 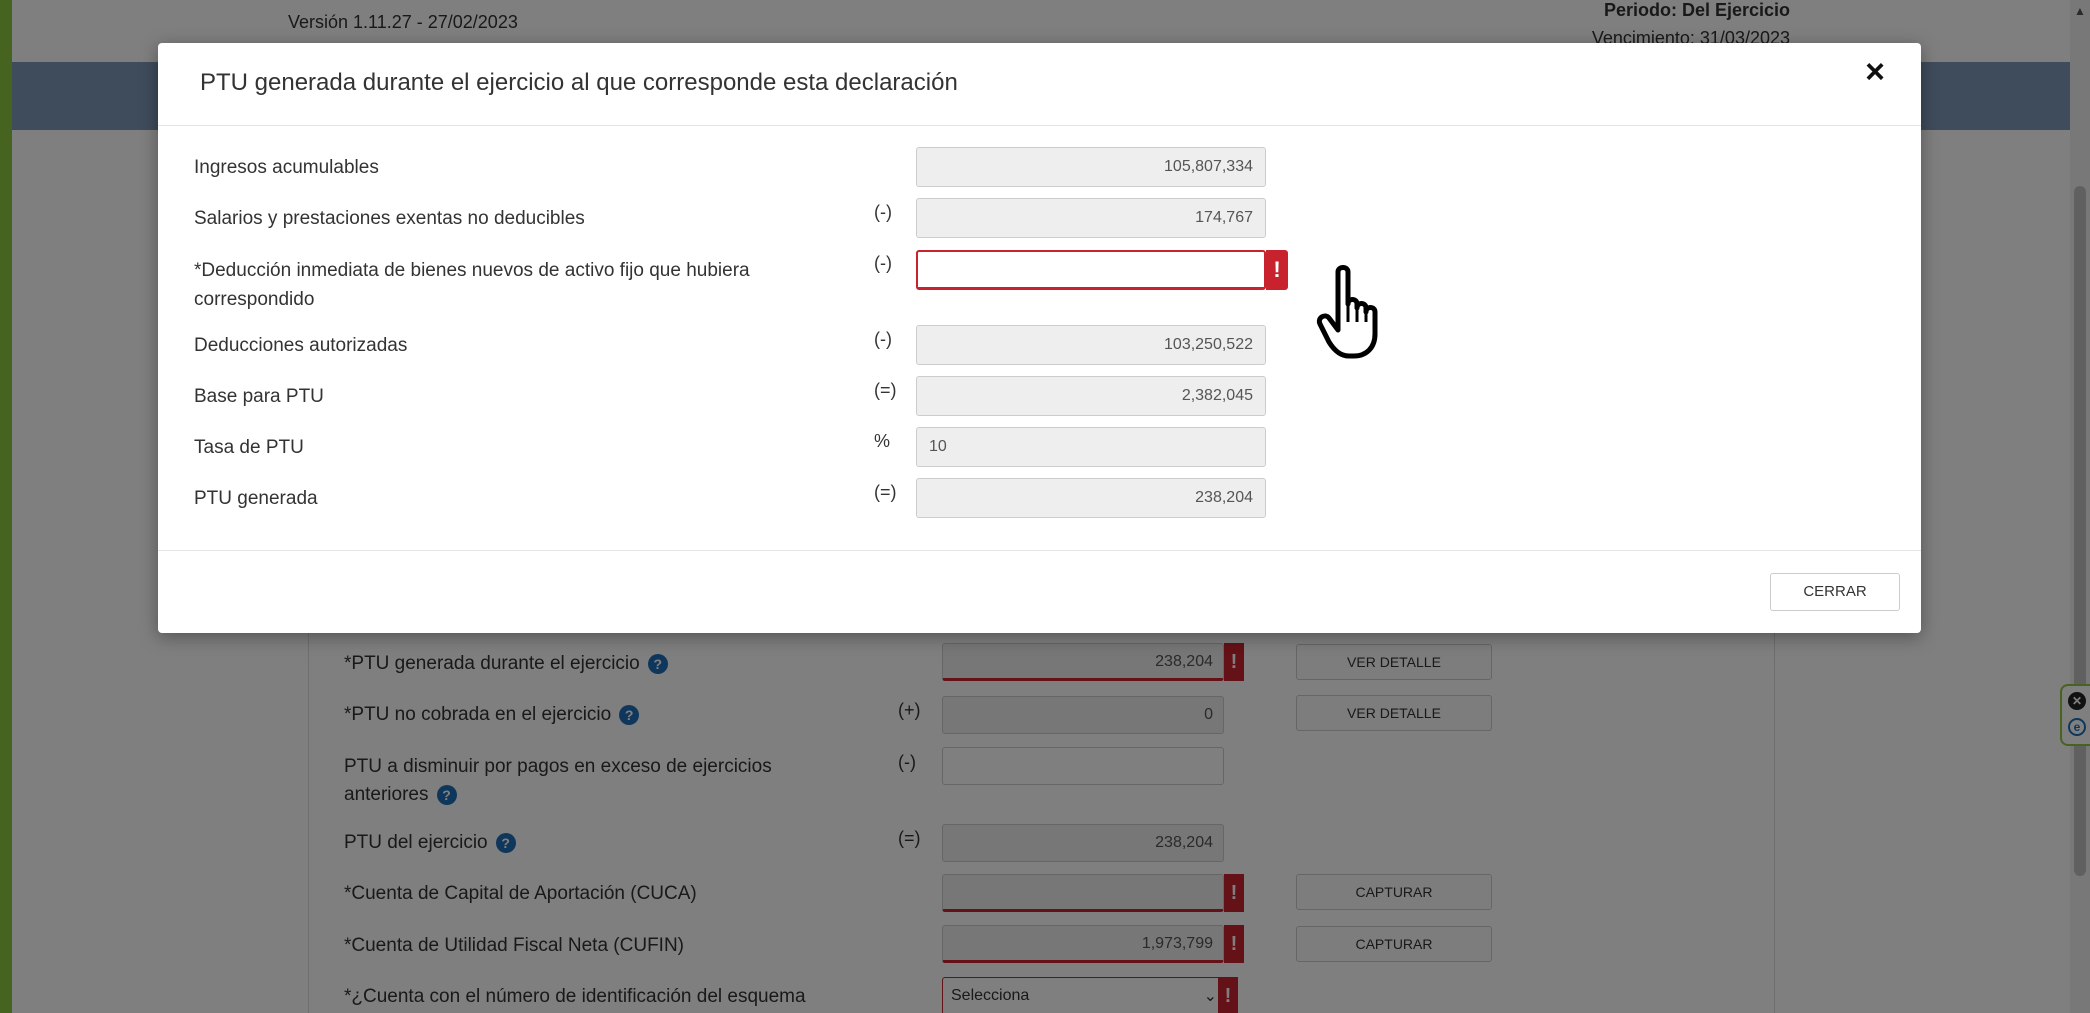 What do you see at coordinates (249, 447) in the screenshot?
I see `tasa-ptu-label: Tasa de PTU` at bounding box center [249, 447].